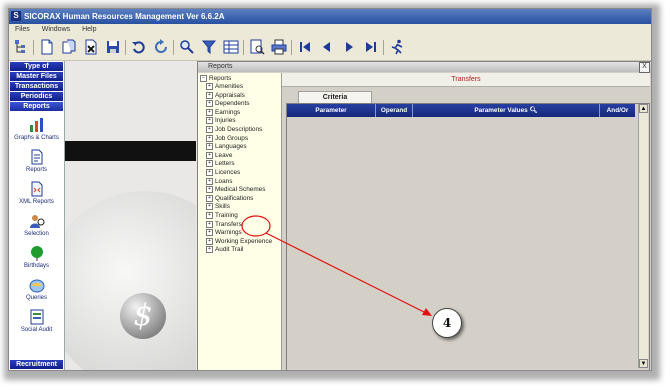  Describe the element at coordinates (327, 47) in the screenshot. I see `previous-record-icon` at that location.